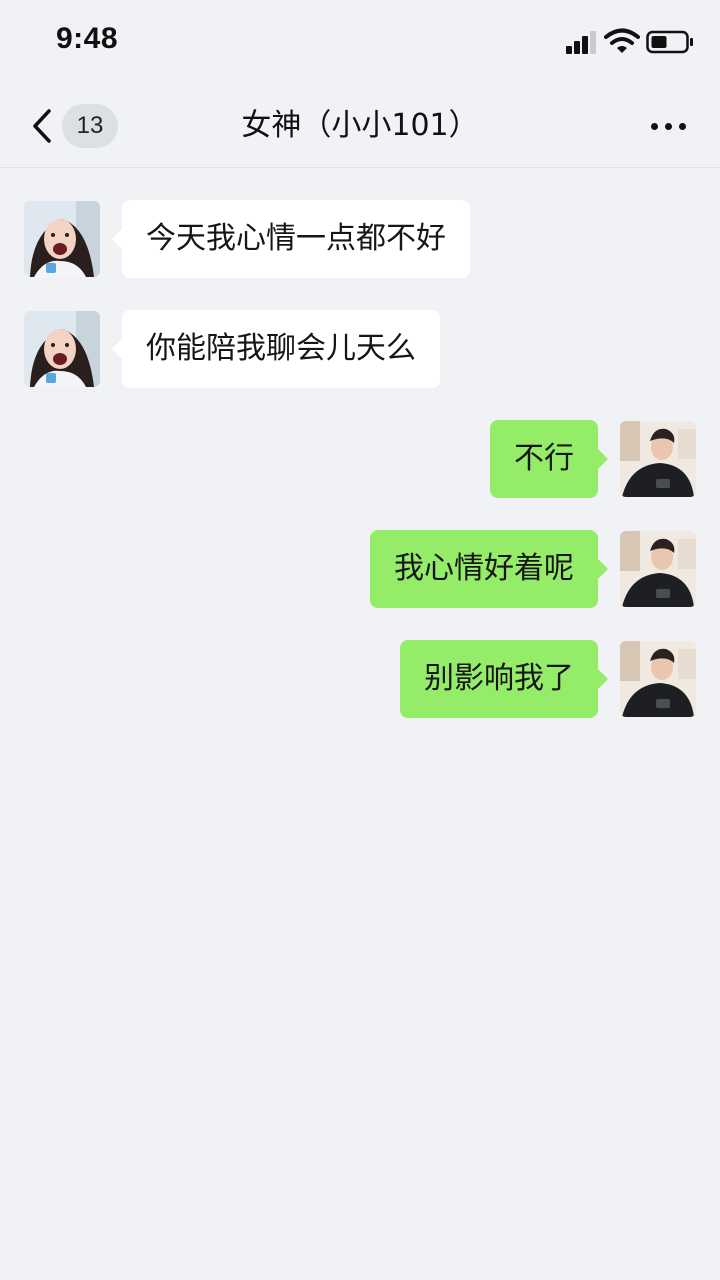 Image resolution: width=720 pixels, height=1280 pixels. I want to click on message-row: 今天我心情一点都不好, so click(360, 239).